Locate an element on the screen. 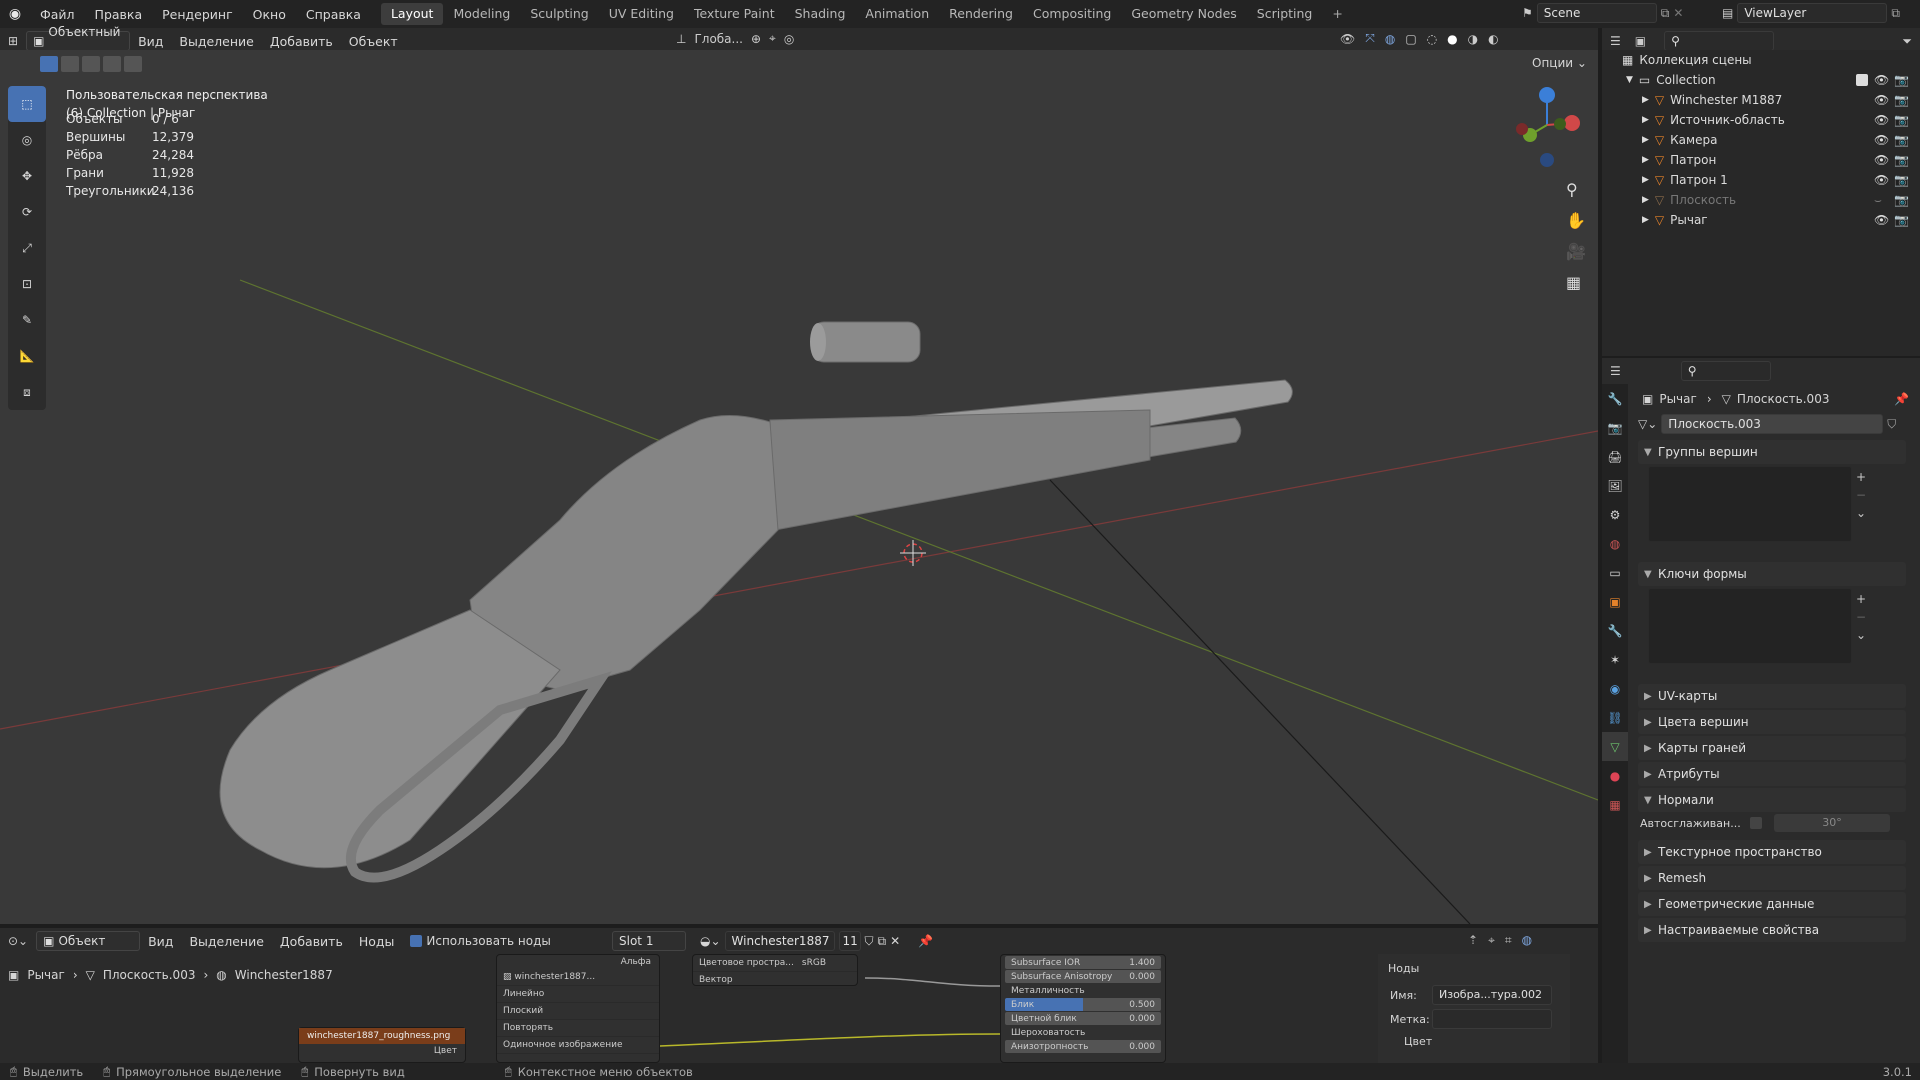 The width and height of the screenshot is (1920, 1080). properties-panel: ▶ Атрибуты is located at coordinates (1772, 774).